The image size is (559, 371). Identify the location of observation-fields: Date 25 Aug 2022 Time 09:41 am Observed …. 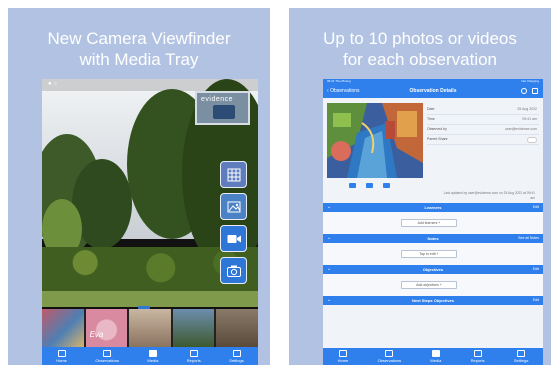
(483, 125).